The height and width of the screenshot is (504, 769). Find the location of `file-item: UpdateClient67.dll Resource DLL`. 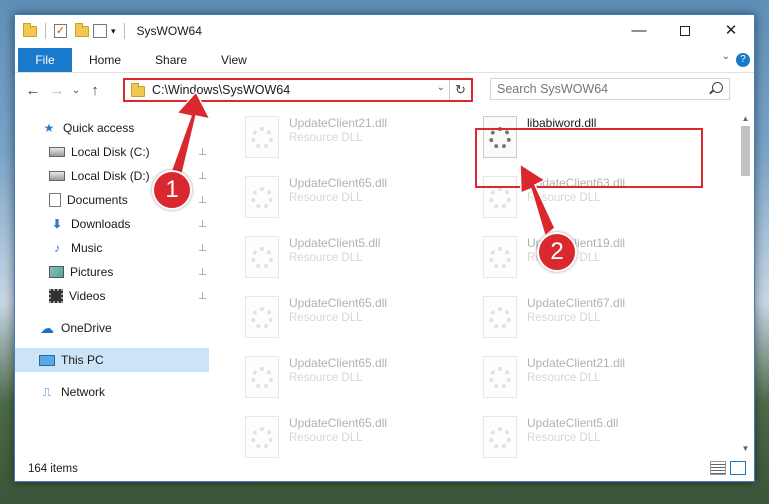

file-item: UpdateClient67.dll Resource DLL is located at coordinates (588, 318).